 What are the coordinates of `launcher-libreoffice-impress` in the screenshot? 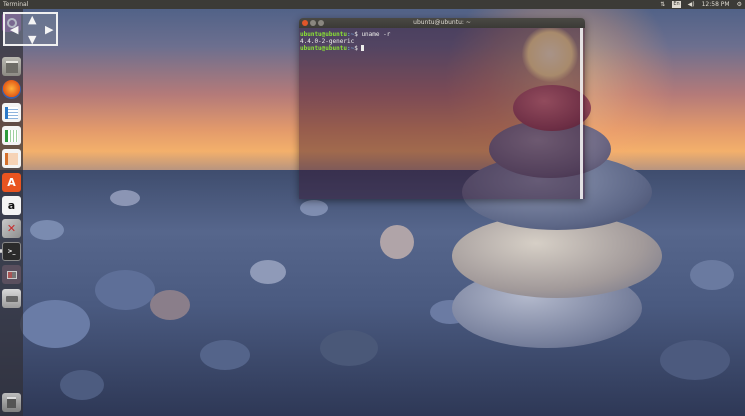 It's located at (11, 158).